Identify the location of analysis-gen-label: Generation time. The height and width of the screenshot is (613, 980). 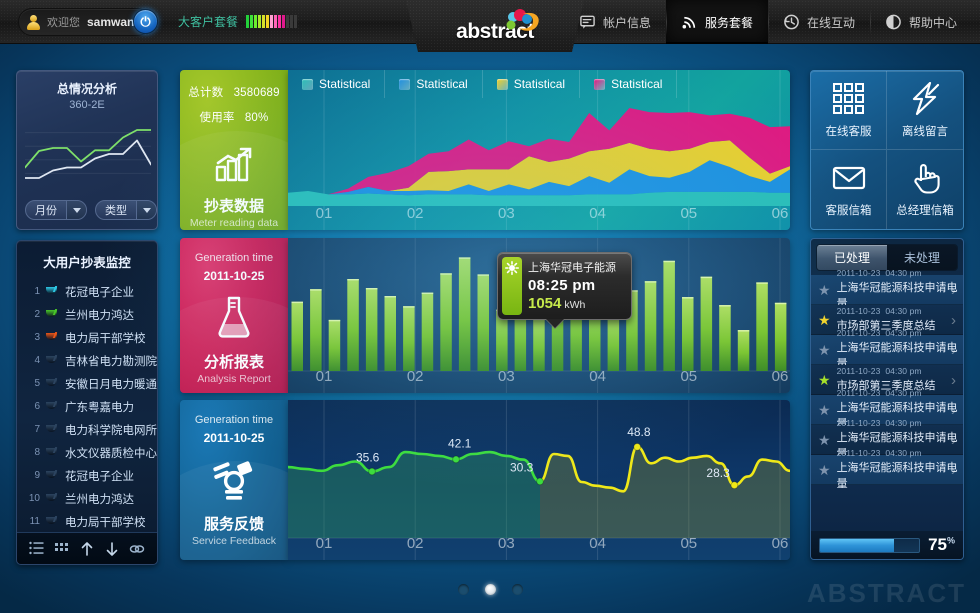
(234, 258).